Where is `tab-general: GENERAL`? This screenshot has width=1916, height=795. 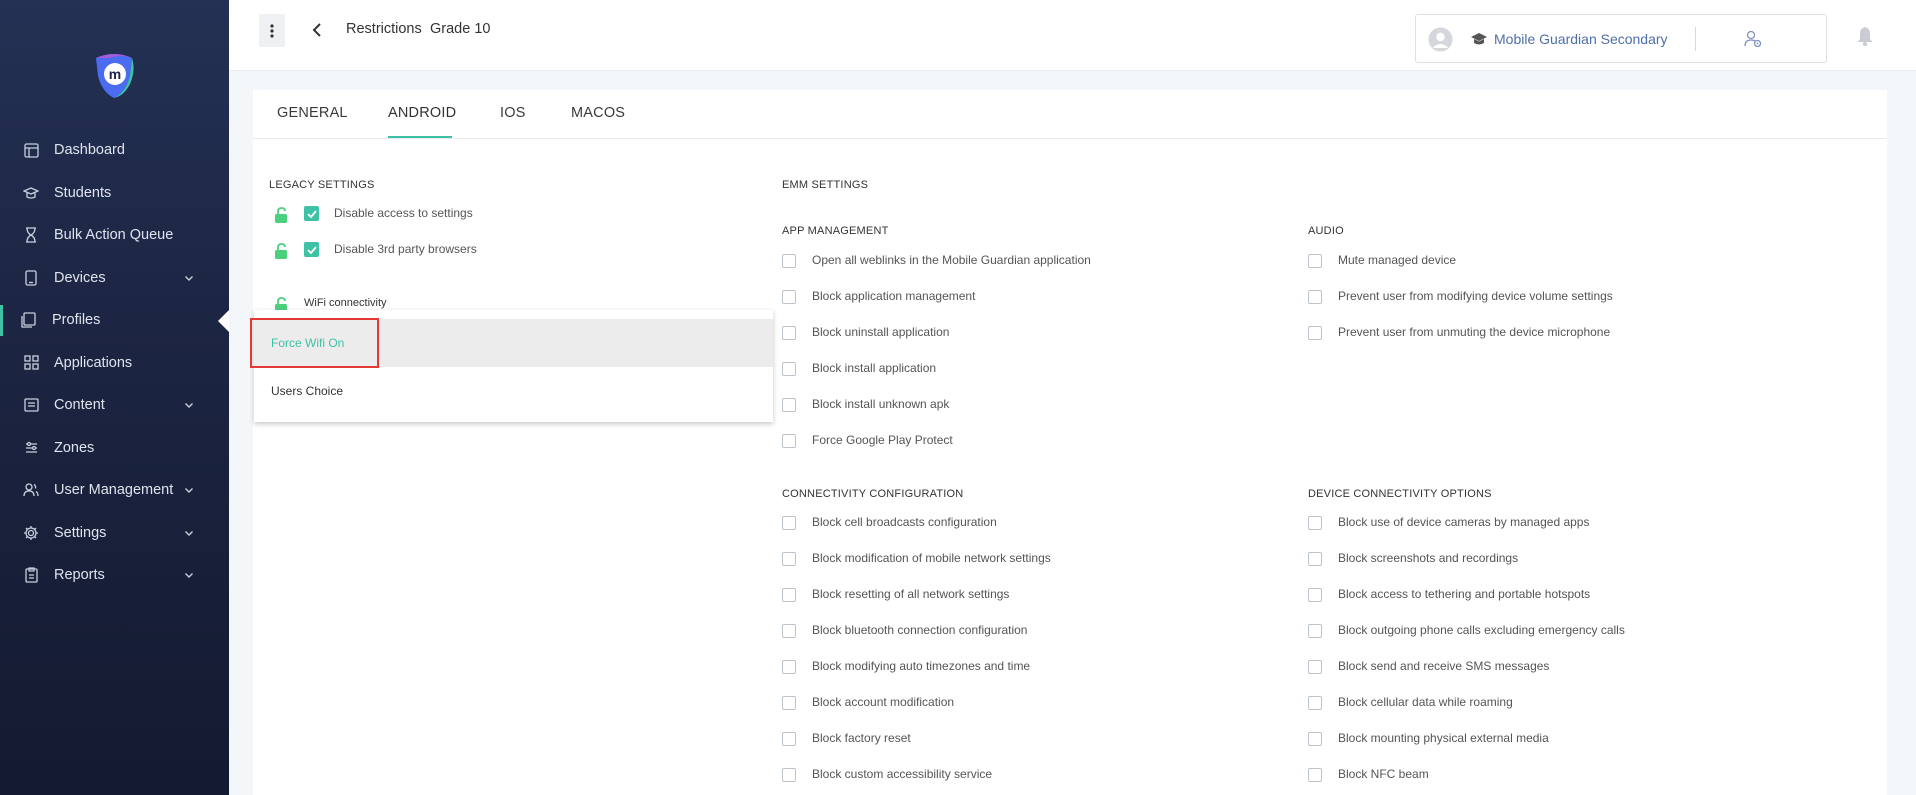
tab-general: GENERAL is located at coordinates (312, 113).